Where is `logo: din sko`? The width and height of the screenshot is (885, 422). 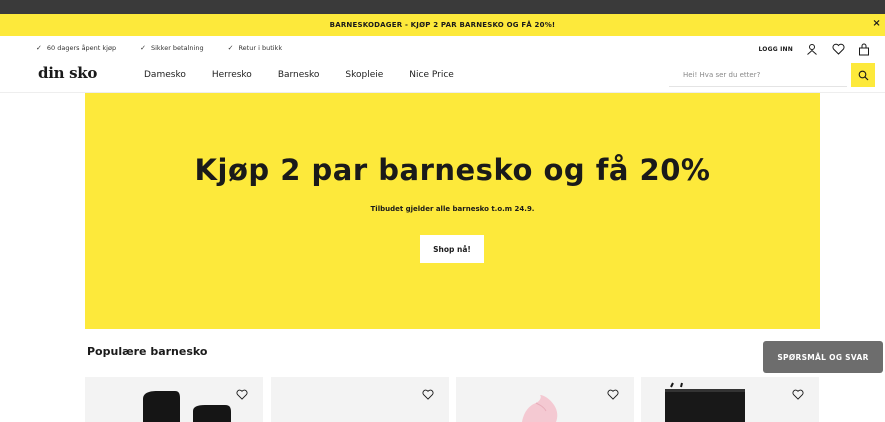 logo: din sko is located at coordinates (67, 73).